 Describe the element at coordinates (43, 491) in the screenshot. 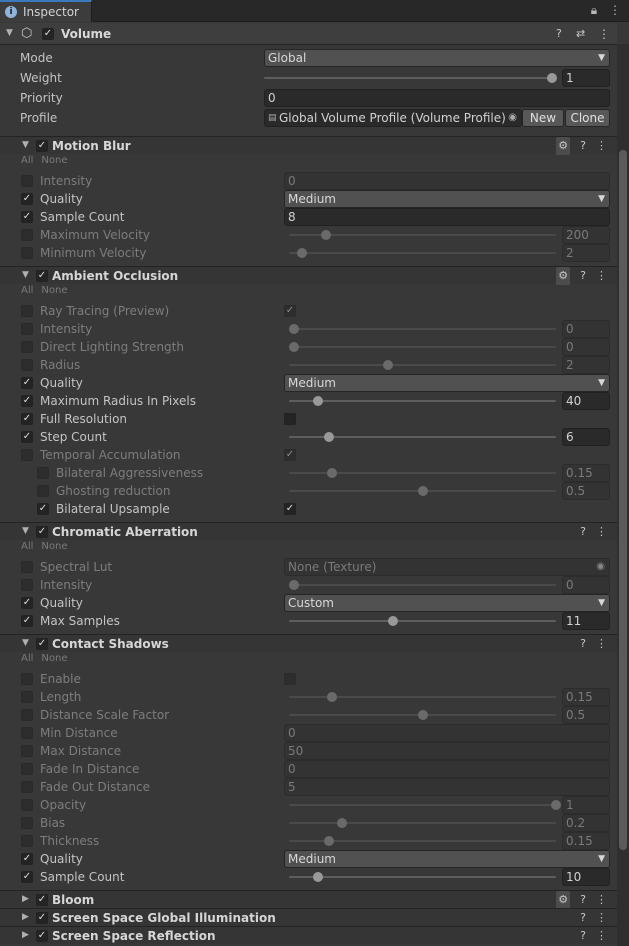

I see `override-checkbox-ghosting-reduction` at that location.